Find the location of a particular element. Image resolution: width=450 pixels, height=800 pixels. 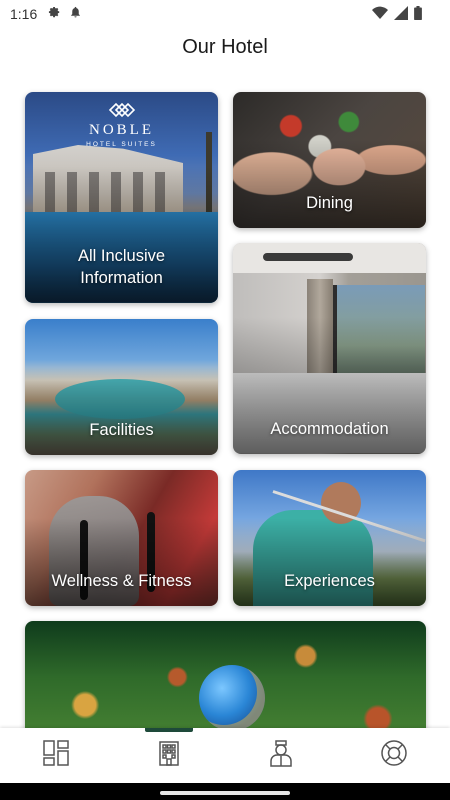

nav-item-concierge is located at coordinates (281, 755).